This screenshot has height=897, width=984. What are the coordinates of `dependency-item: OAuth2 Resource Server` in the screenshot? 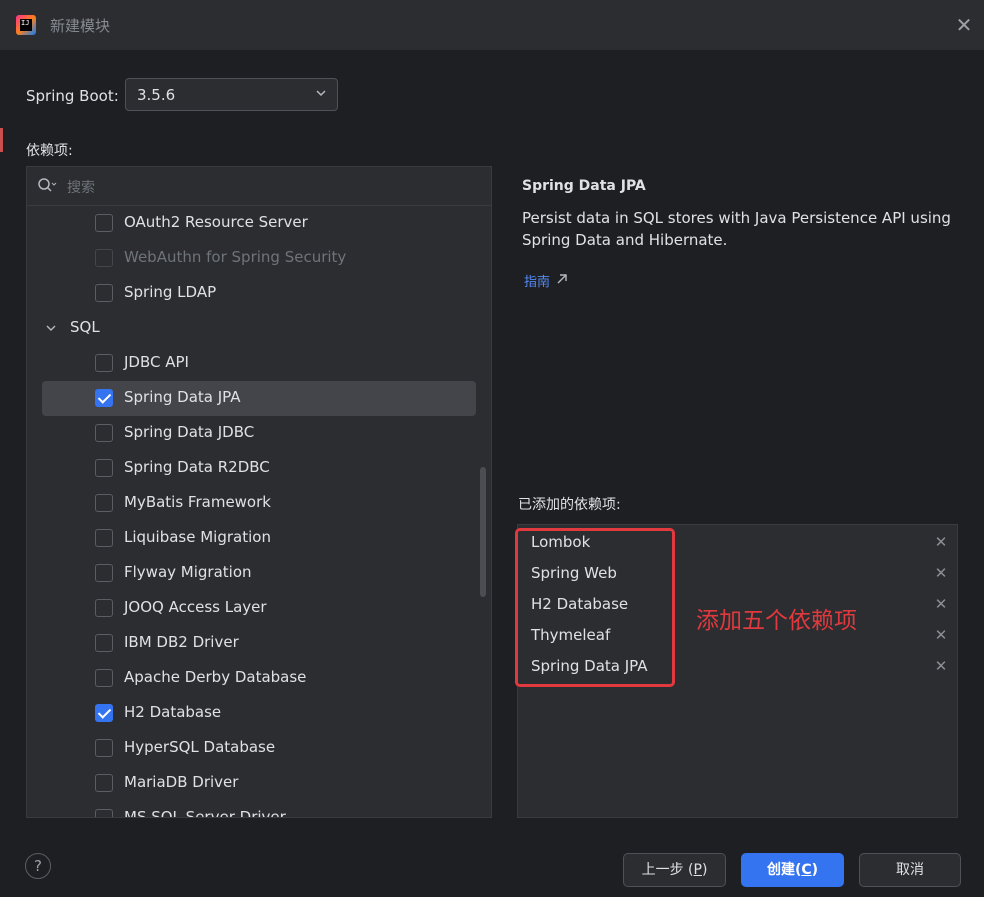 It's located at (259, 223).